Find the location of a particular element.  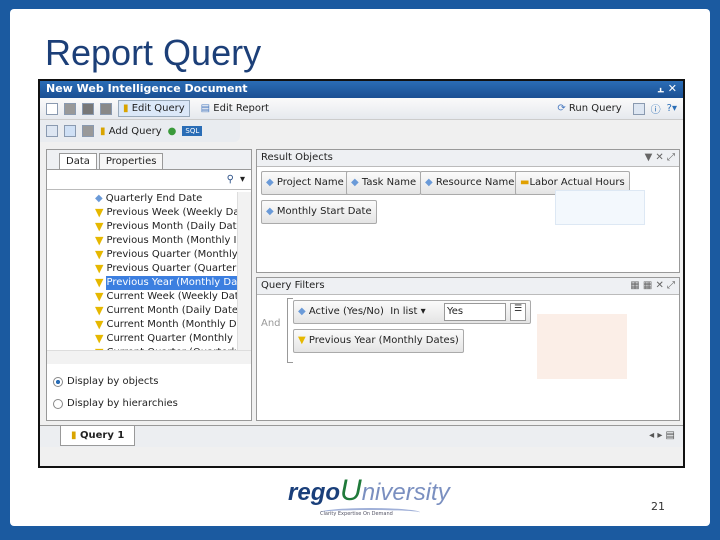

tab-data: Data is located at coordinates (78, 161).